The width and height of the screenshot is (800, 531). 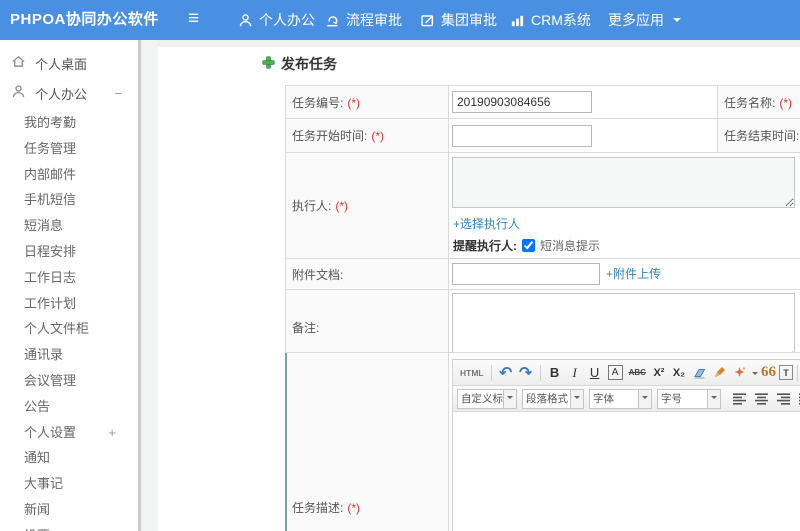 I want to click on strikethrough-button: ABC, so click(x=637, y=373).